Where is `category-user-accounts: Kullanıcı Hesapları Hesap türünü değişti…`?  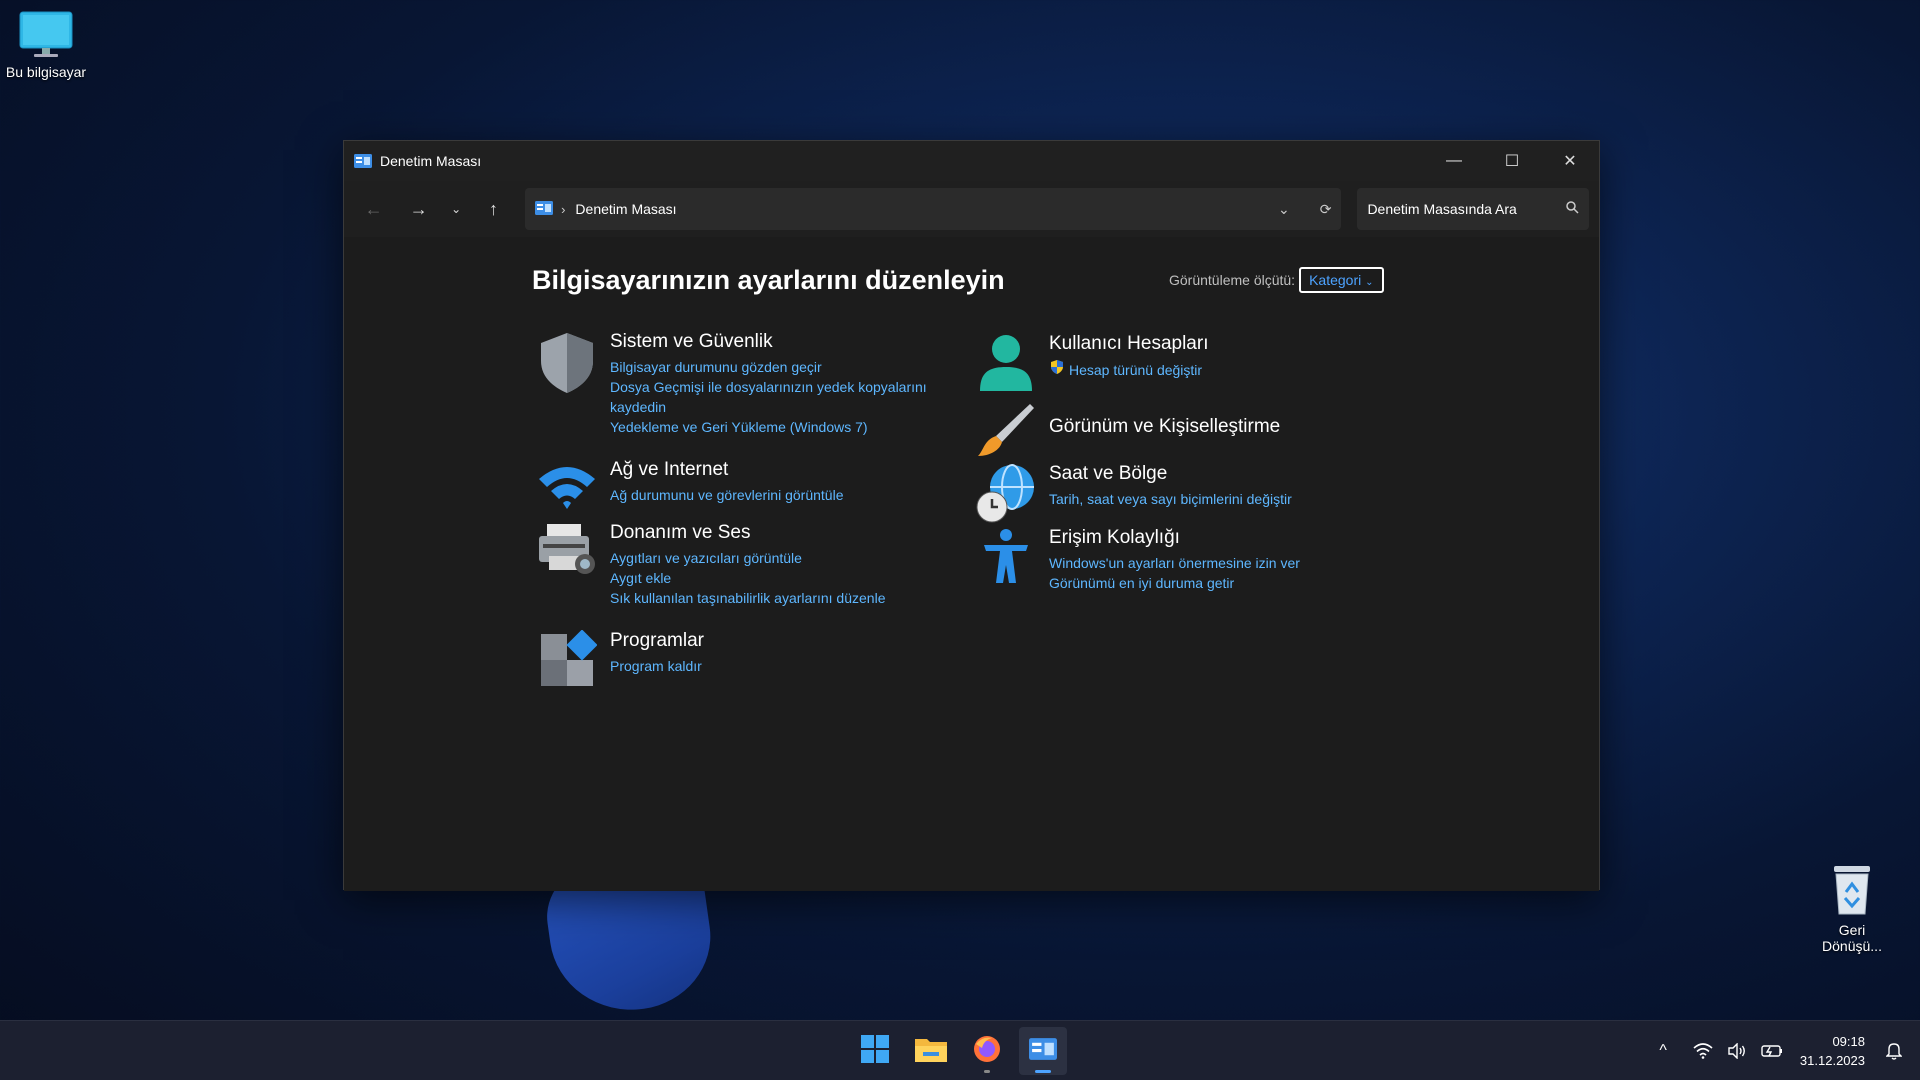
category-user-accounts: Kullanıcı Hesapları Hesap türünü değişti… is located at coordinates (1092, 365).